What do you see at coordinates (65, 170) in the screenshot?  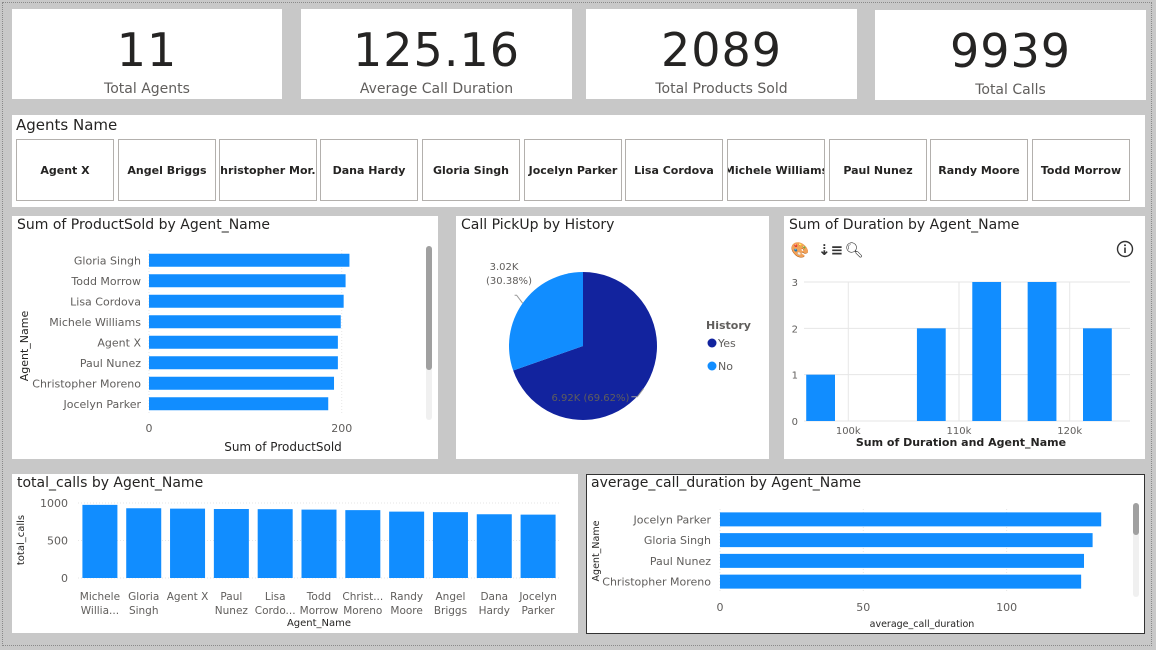 I see `slicer-item-agent-x: Agent X` at bounding box center [65, 170].